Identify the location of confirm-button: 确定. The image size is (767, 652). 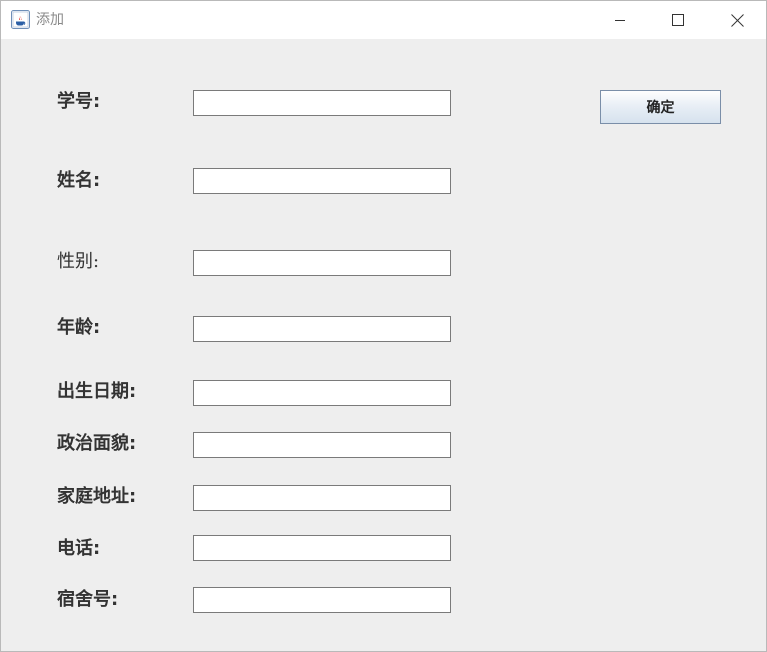
(660, 107).